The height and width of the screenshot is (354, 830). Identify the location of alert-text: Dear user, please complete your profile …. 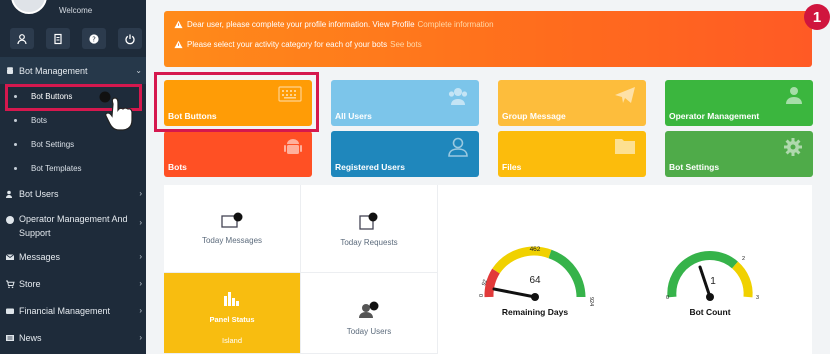
(301, 24).